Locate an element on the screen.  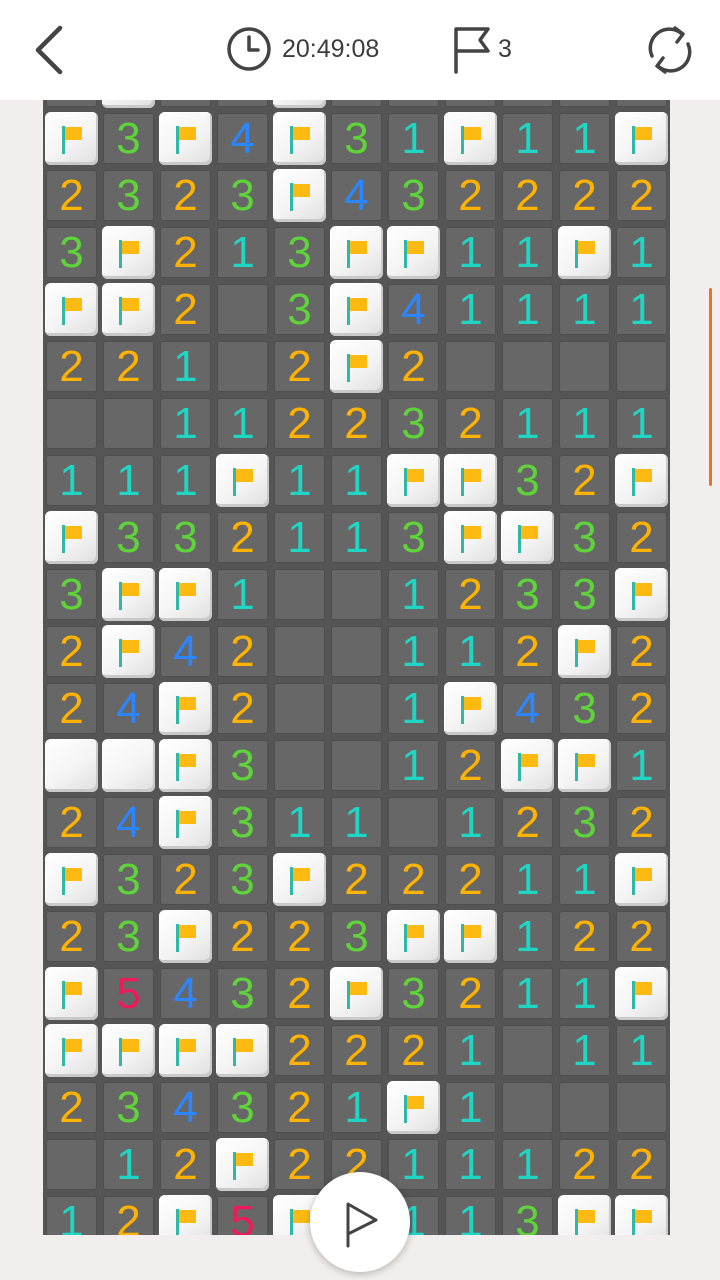
flag-mode-button is located at coordinates (360, 1222).